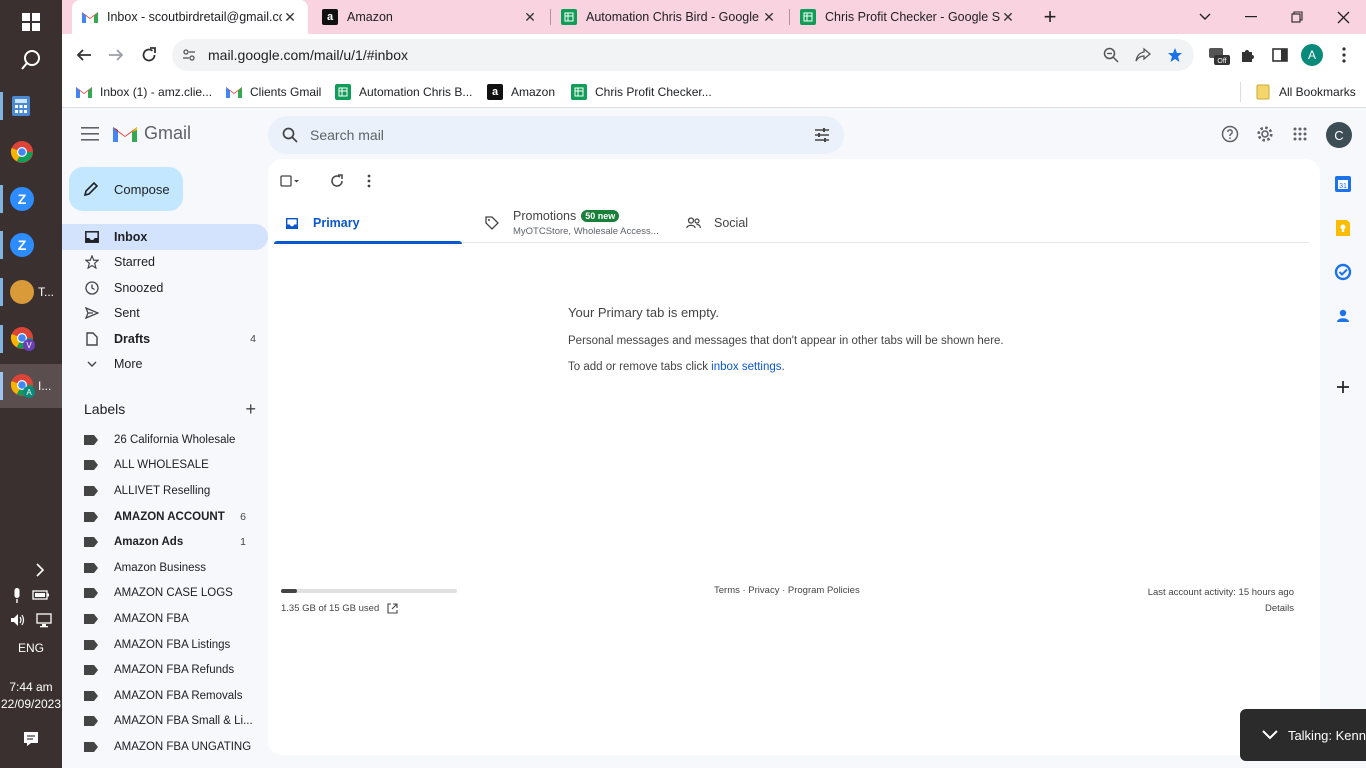  What do you see at coordinates (392, 608) in the screenshot?
I see `open-in-new-icon` at bounding box center [392, 608].